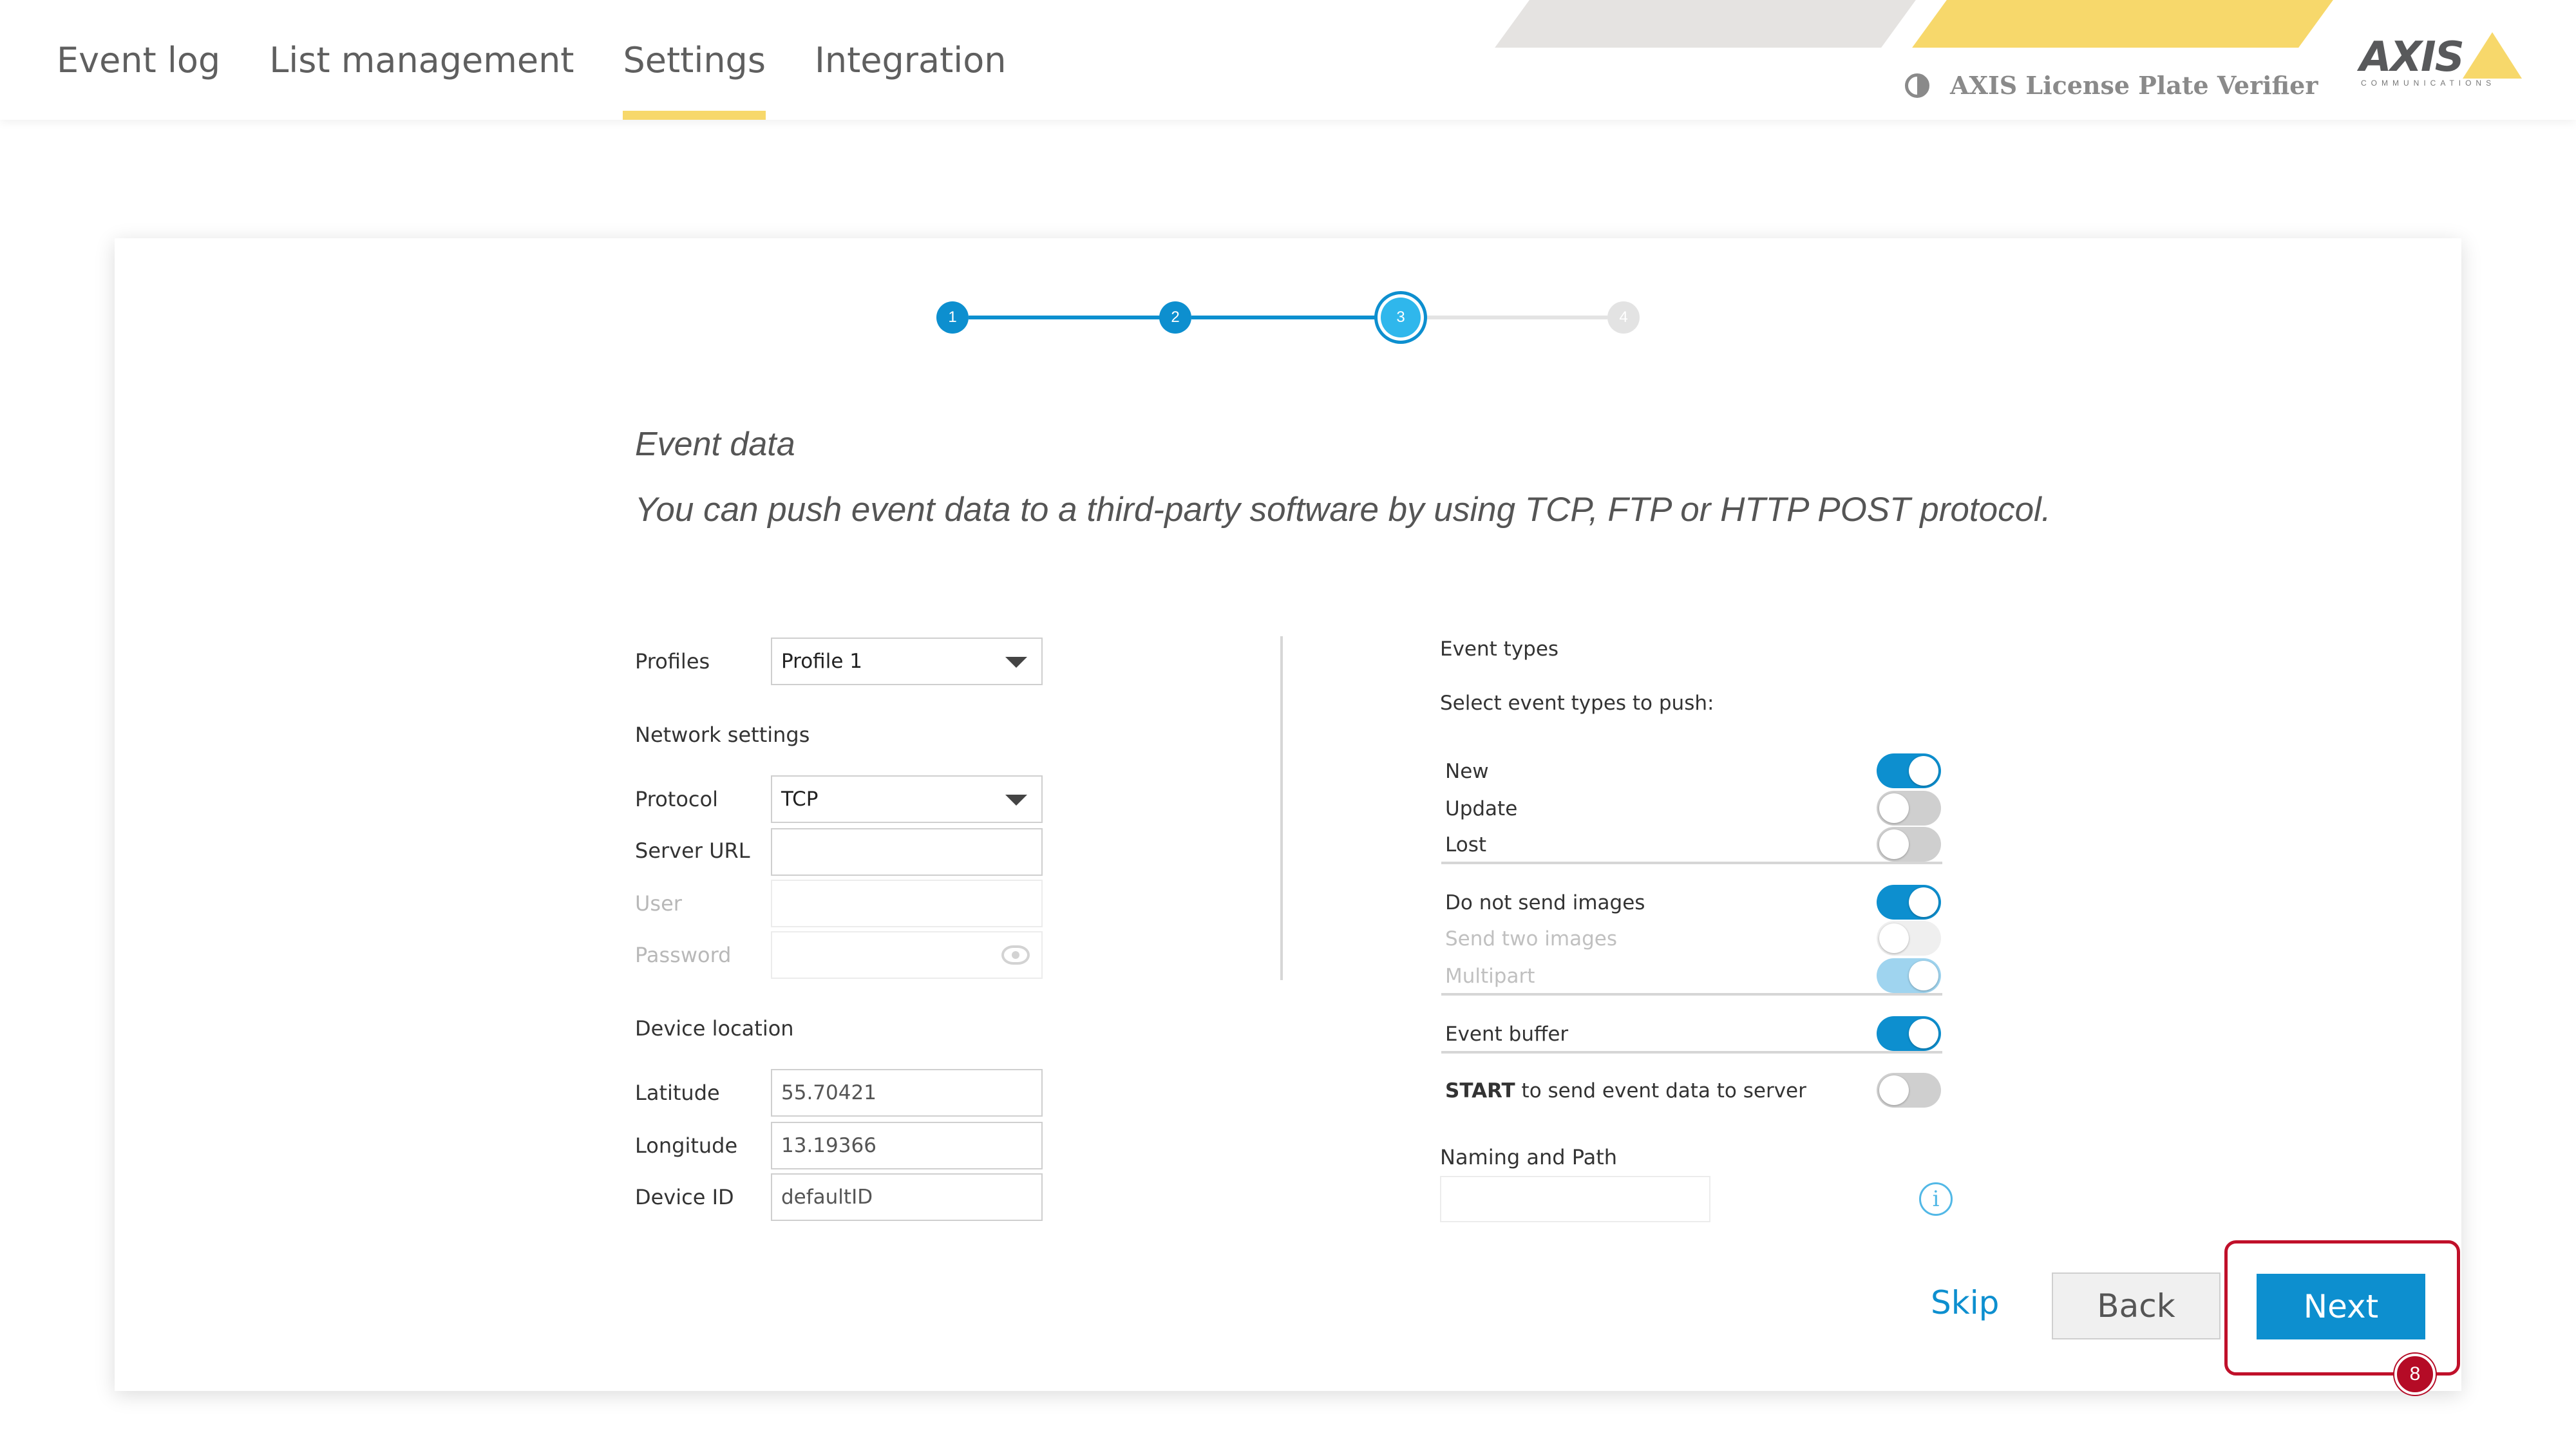 The image size is (2576, 1447). Describe the element at coordinates (658, 904) in the screenshot. I see `user-label: User` at that location.